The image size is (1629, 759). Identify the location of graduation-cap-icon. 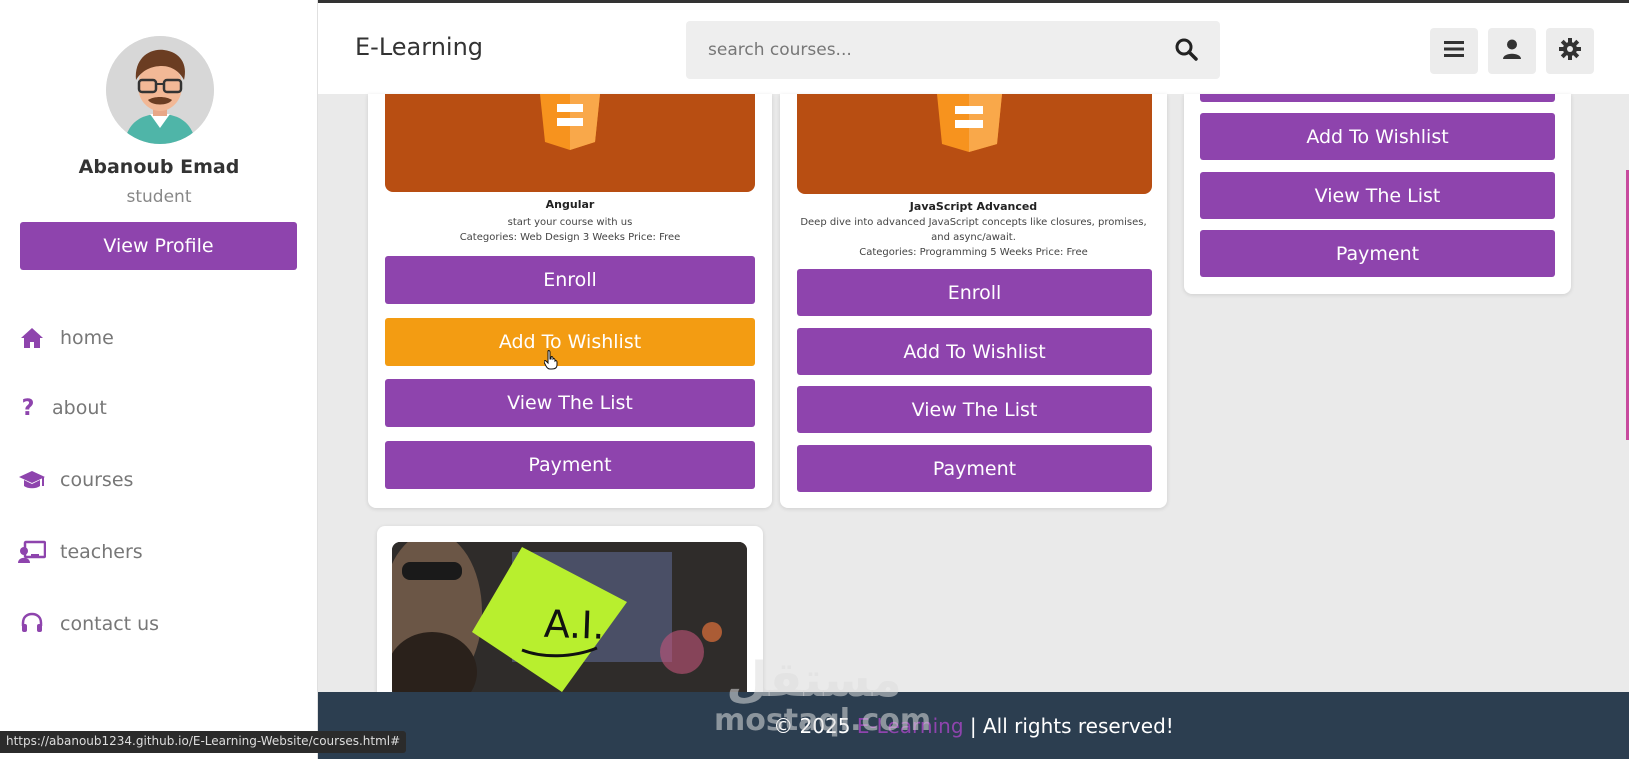
(32, 480).